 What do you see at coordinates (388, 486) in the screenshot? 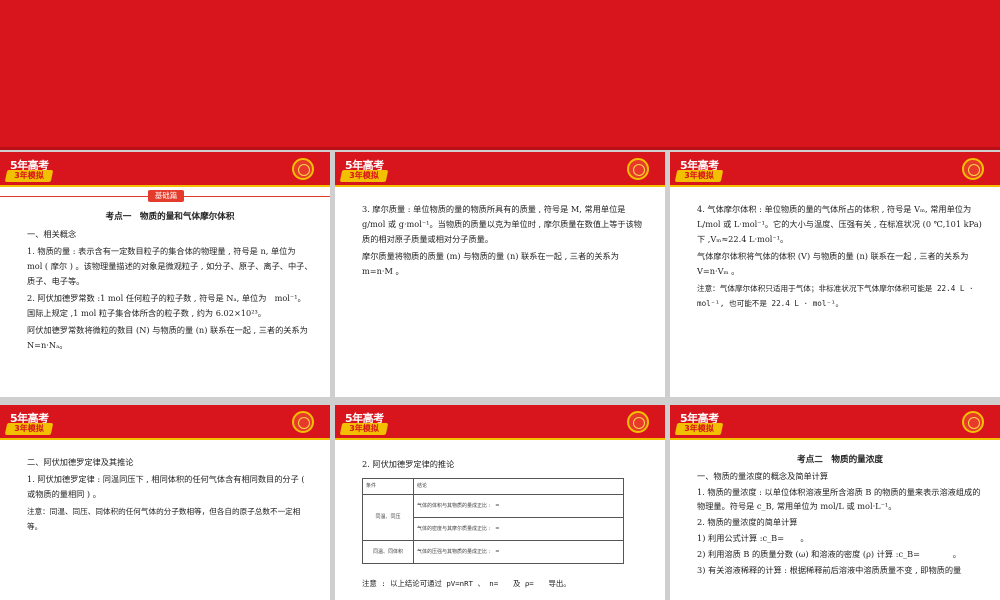
I see `table-header-cell: 条件` at bounding box center [388, 486].